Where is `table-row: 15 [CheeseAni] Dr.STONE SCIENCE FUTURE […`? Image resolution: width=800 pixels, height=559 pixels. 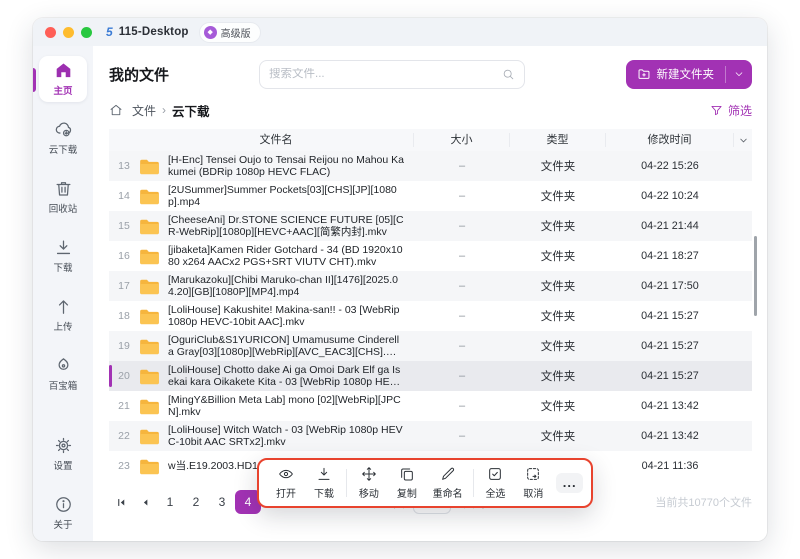
table-row: 15 [CheeseAni] Dr.STONE SCIENCE FUTURE [… is located at coordinates (430, 226).